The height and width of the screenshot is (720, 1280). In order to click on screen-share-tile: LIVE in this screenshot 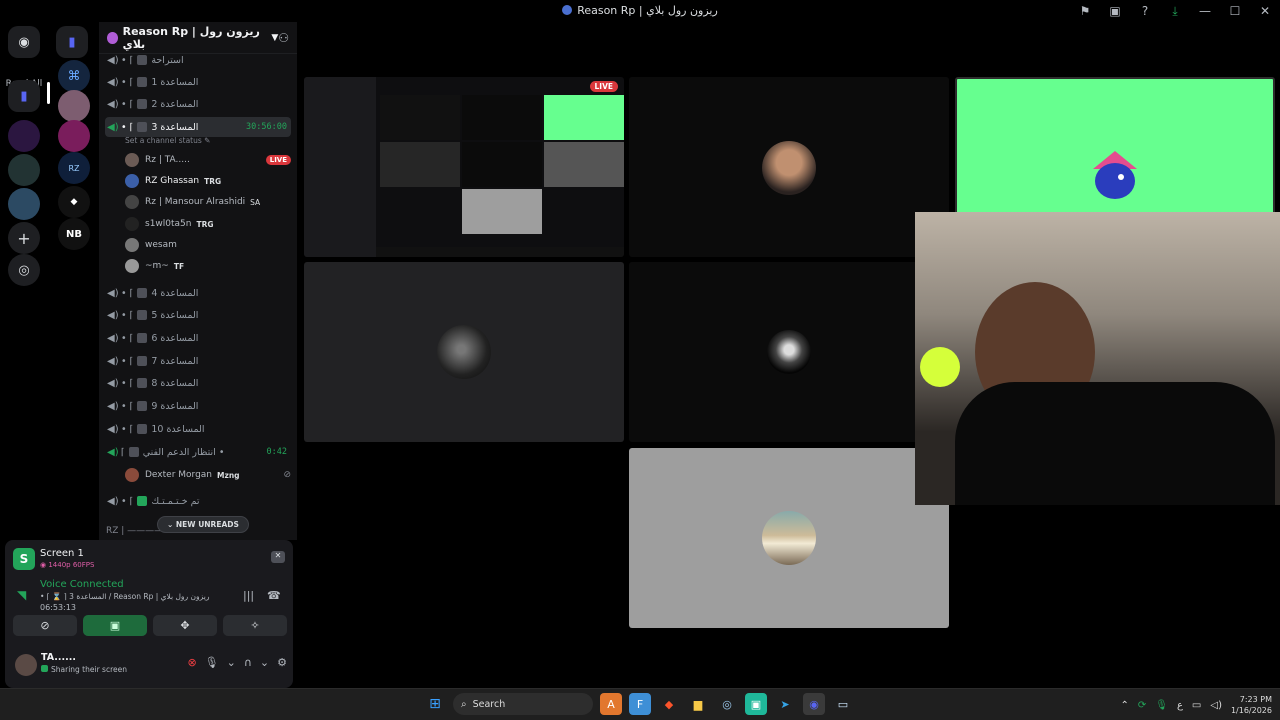, I will do `click(464, 167)`.